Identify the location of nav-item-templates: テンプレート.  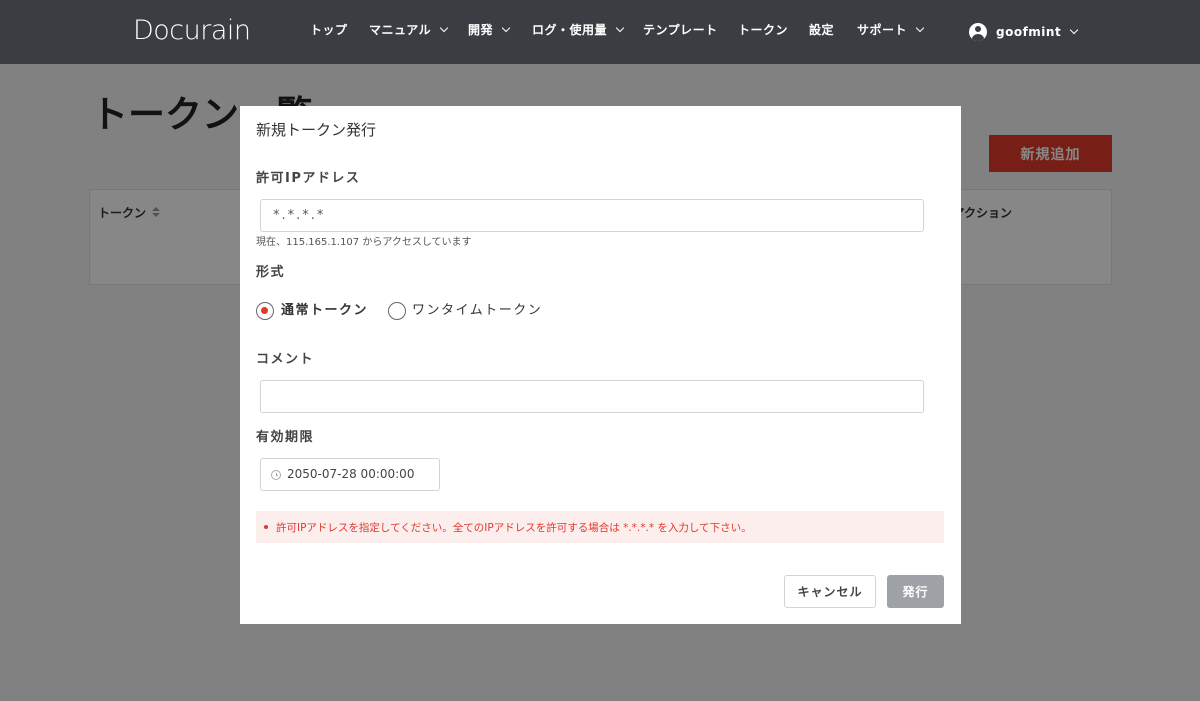
(680, 30).